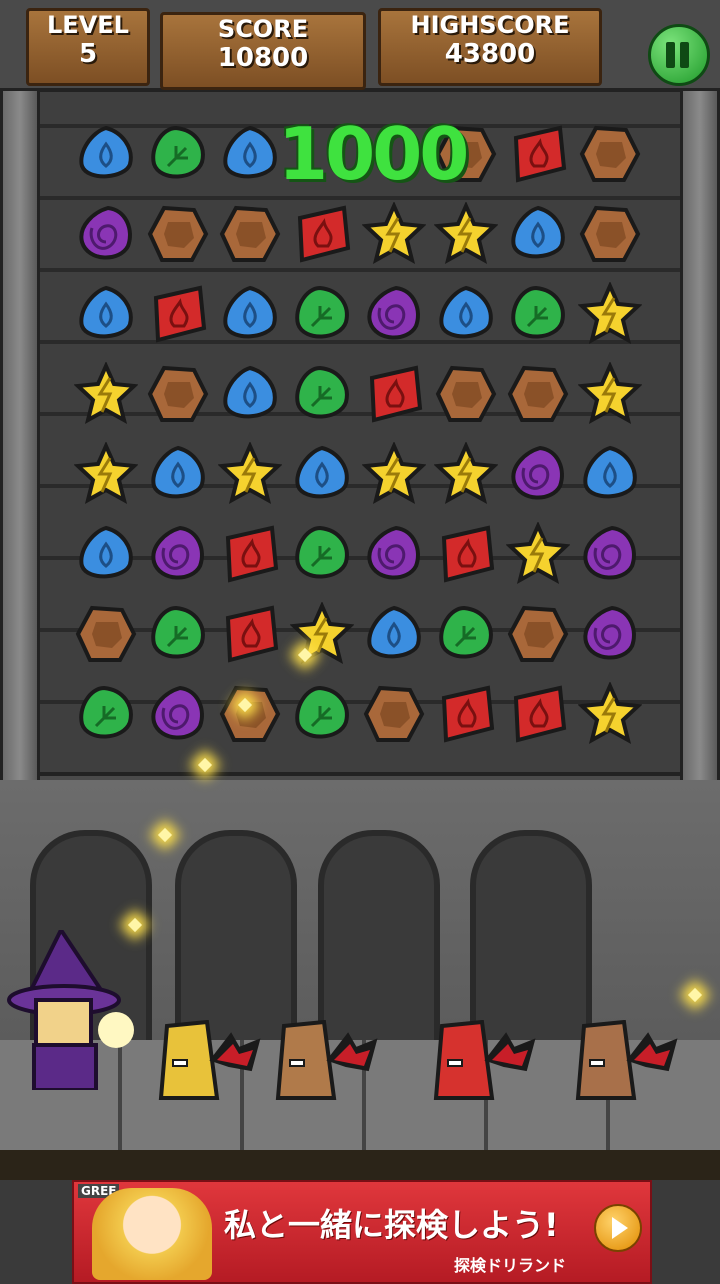 The image size is (720, 1284). What do you see at coordinates (700, 436) in the screenshot?
I see `right-pillar` at bounding box center [700, 436].